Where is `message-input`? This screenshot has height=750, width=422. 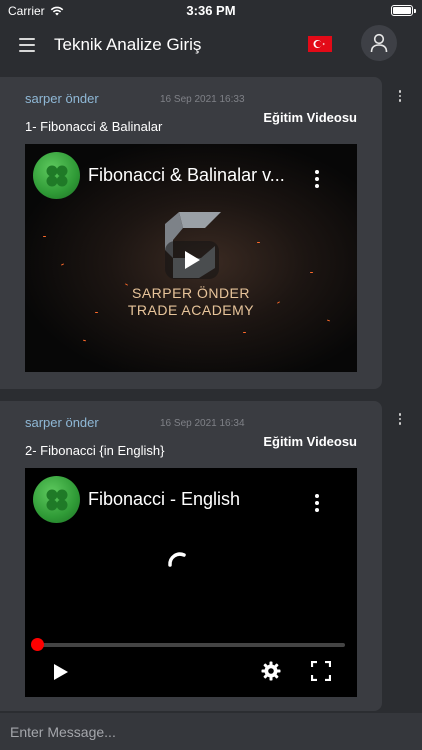 message-input is located at coordinates (211, 731).